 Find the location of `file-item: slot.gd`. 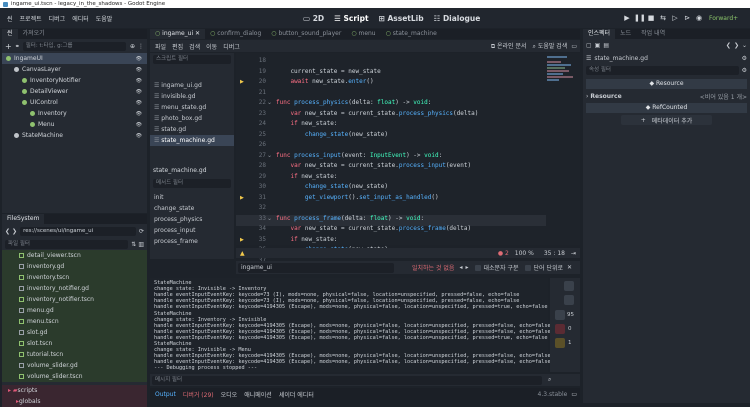

file-item: slot.gd is located at coordinates (74, 332).